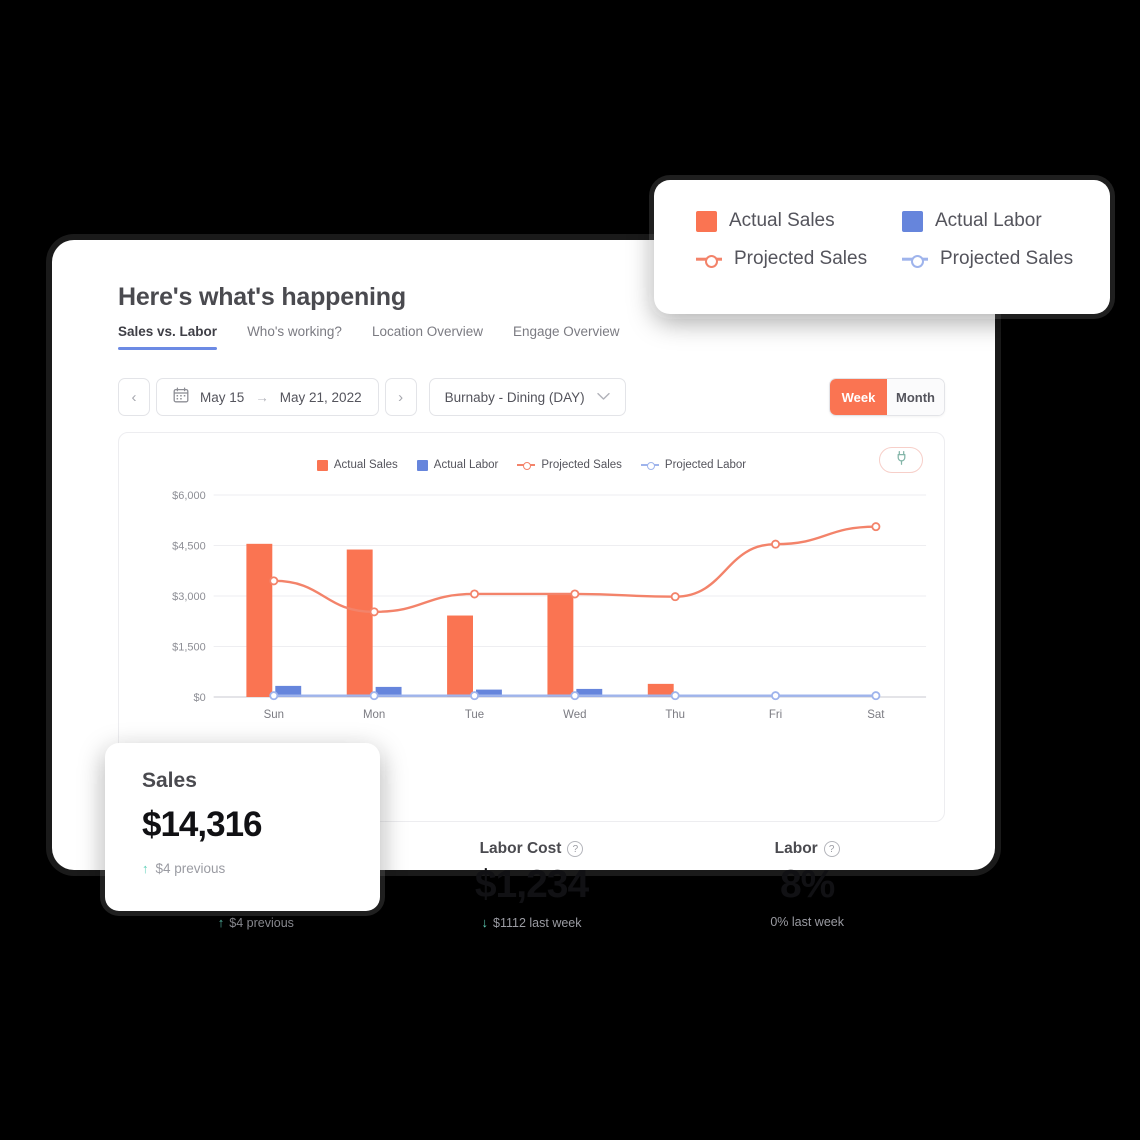 The image size is (1140, 1140). I want to click on svg-text: Mon, so click(374, 715).